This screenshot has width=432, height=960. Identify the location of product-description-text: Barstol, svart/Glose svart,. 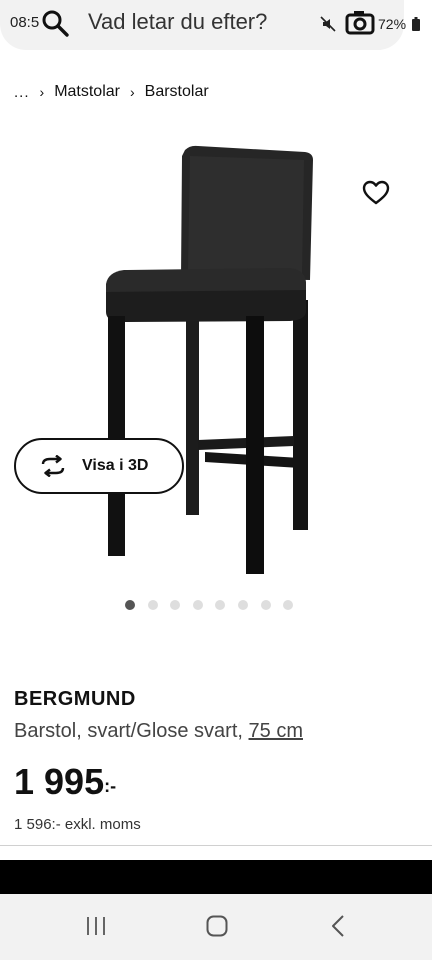
(131, 731).